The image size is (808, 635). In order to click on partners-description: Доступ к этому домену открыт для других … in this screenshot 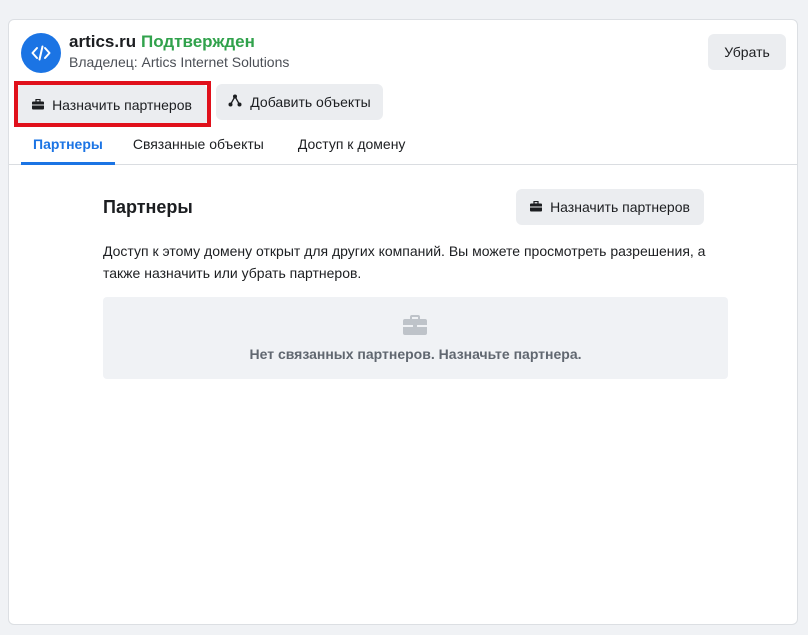, I will do `click(404, 262)`.